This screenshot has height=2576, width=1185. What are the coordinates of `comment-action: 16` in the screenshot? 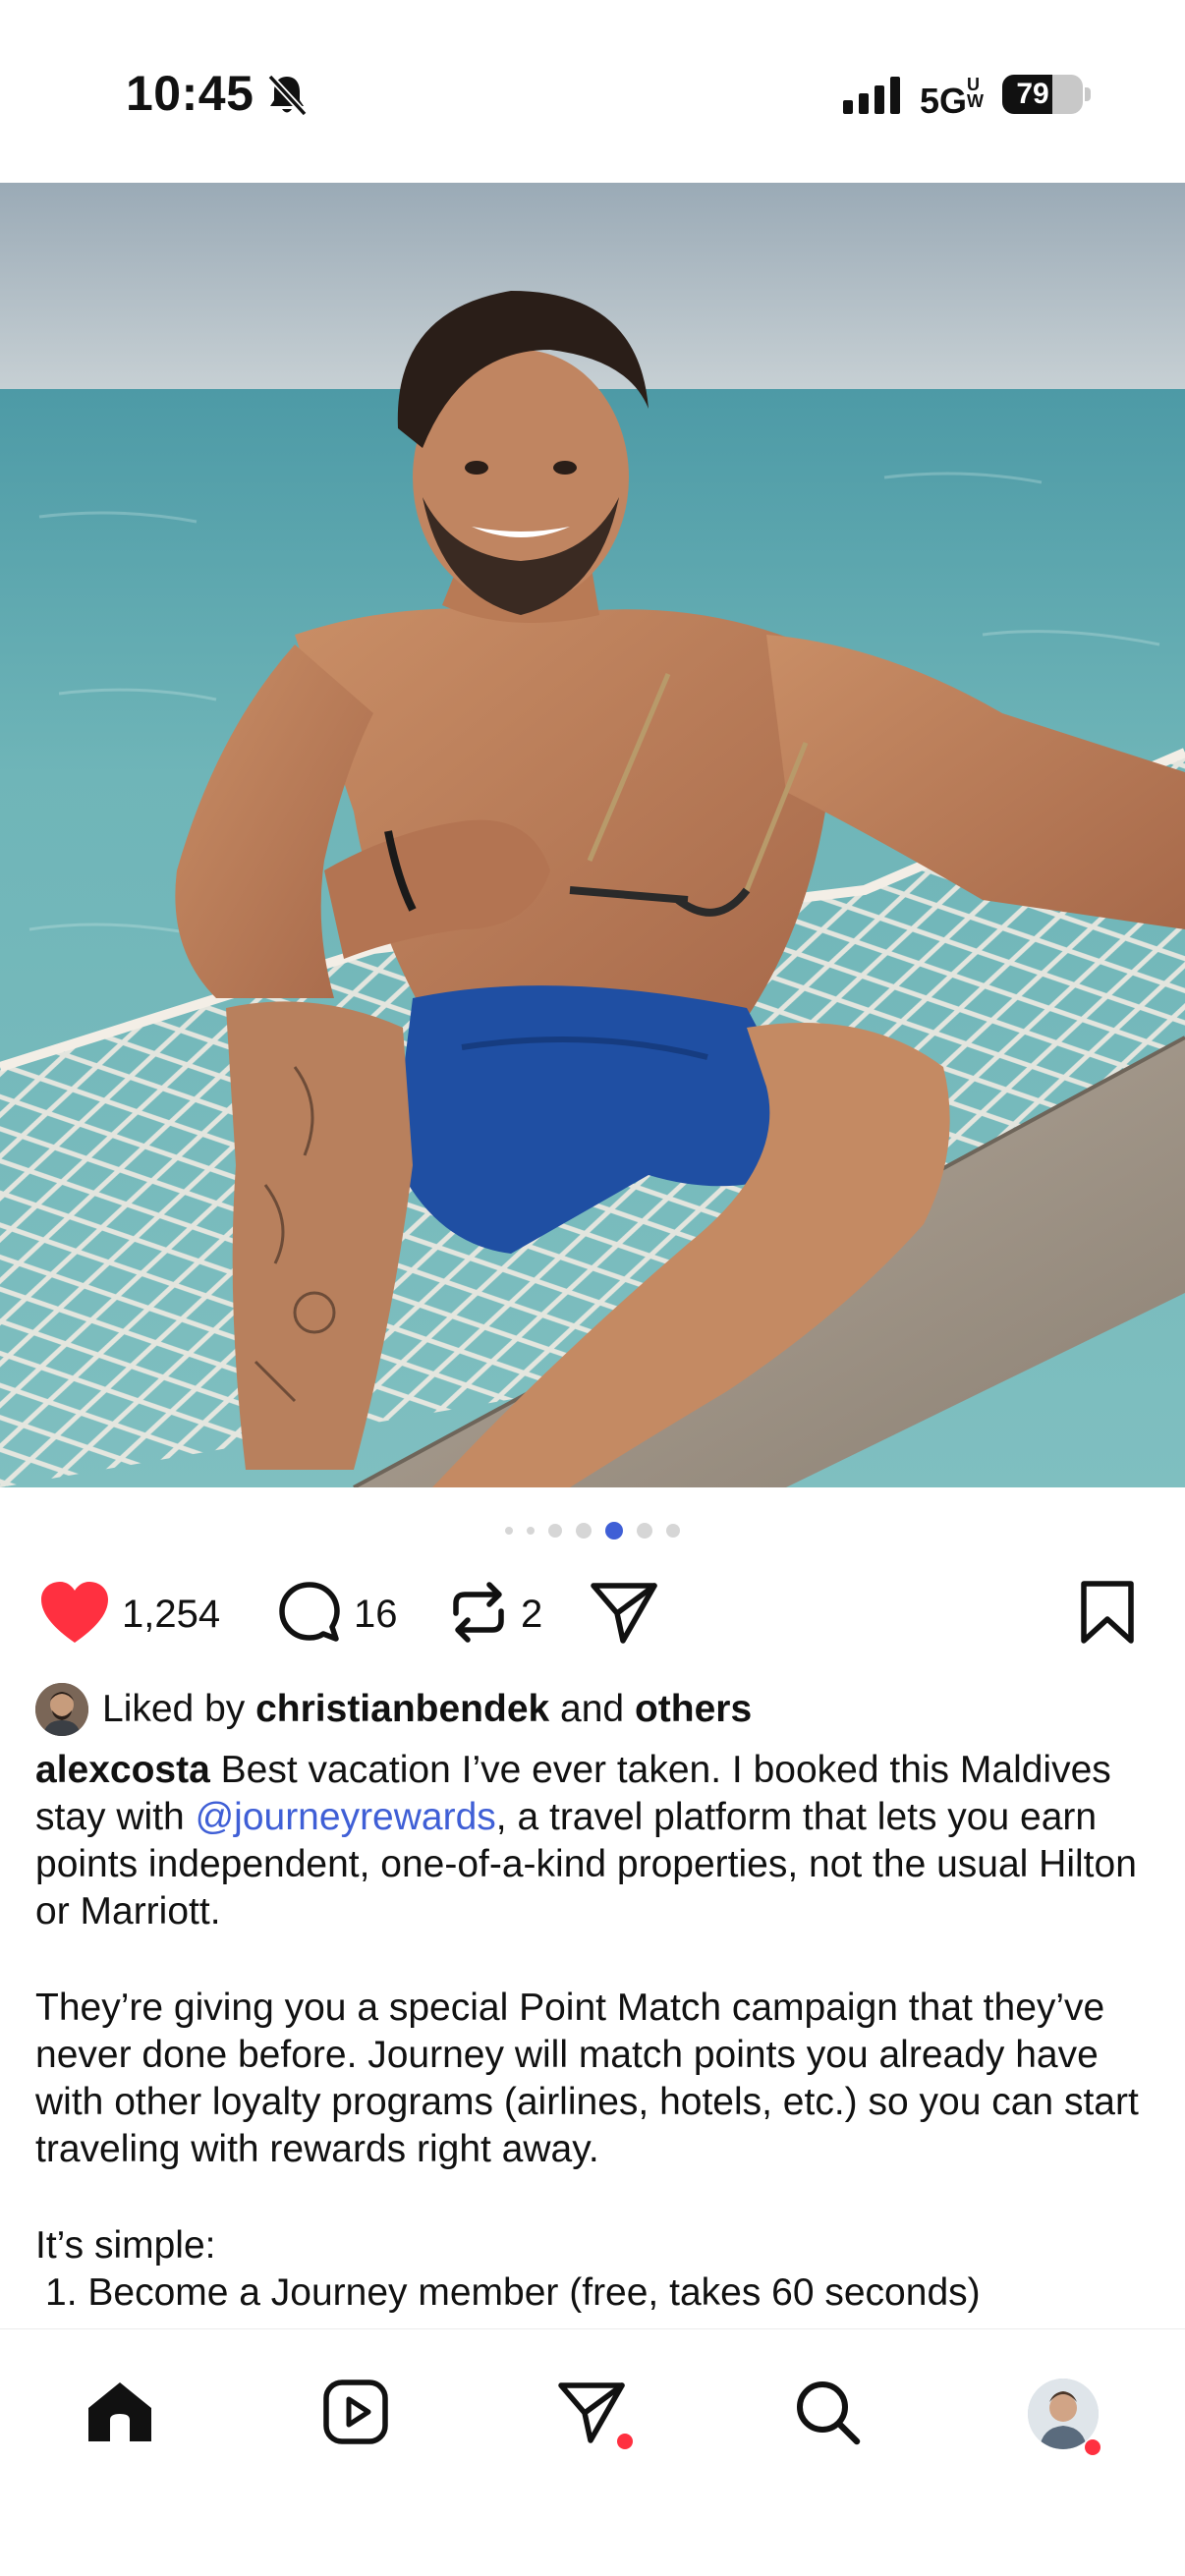 It's located at (338, 1615).